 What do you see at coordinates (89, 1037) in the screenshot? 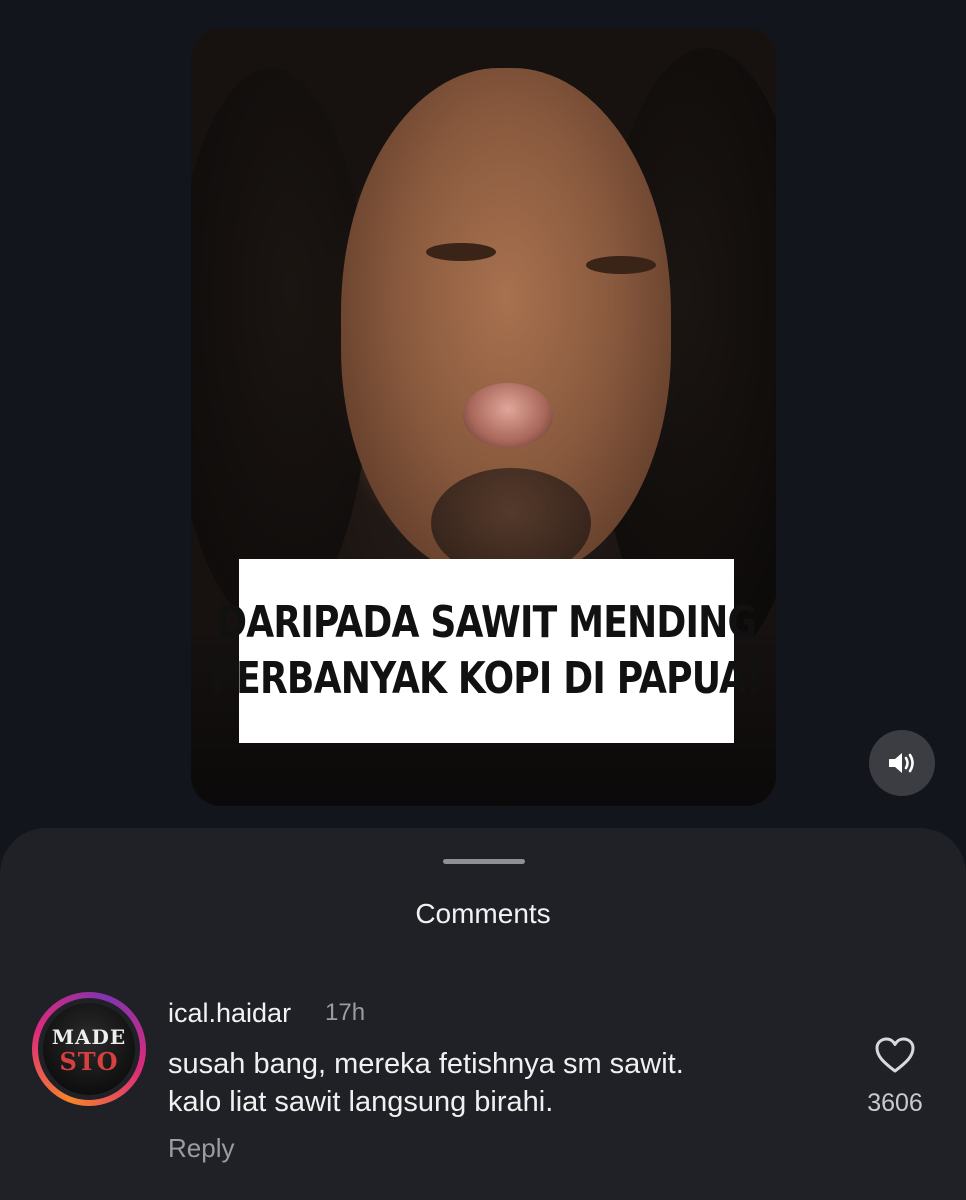
I see `avatar-logo-line-1: MADE` at bounding box center [89, 1037].